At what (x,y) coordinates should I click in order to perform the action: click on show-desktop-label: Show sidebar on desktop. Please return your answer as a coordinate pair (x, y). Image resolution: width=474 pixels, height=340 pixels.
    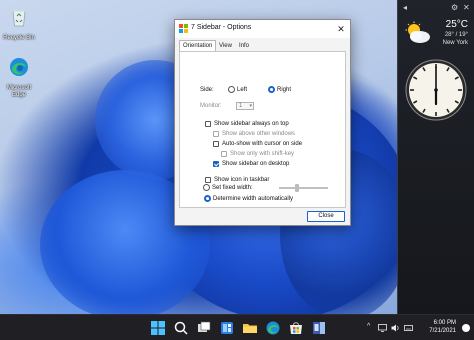
    Looking at the image, I should click on (256, 164).